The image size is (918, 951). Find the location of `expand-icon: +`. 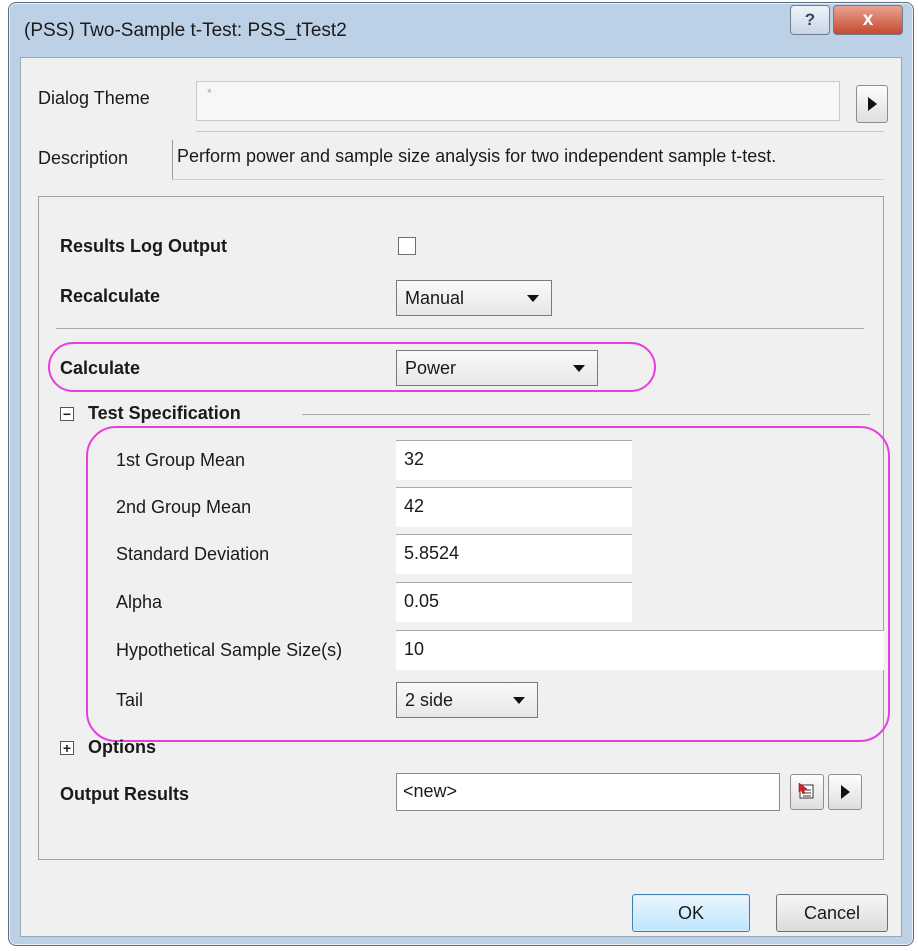

expand-icon: + is located at coordinates (67, 748).